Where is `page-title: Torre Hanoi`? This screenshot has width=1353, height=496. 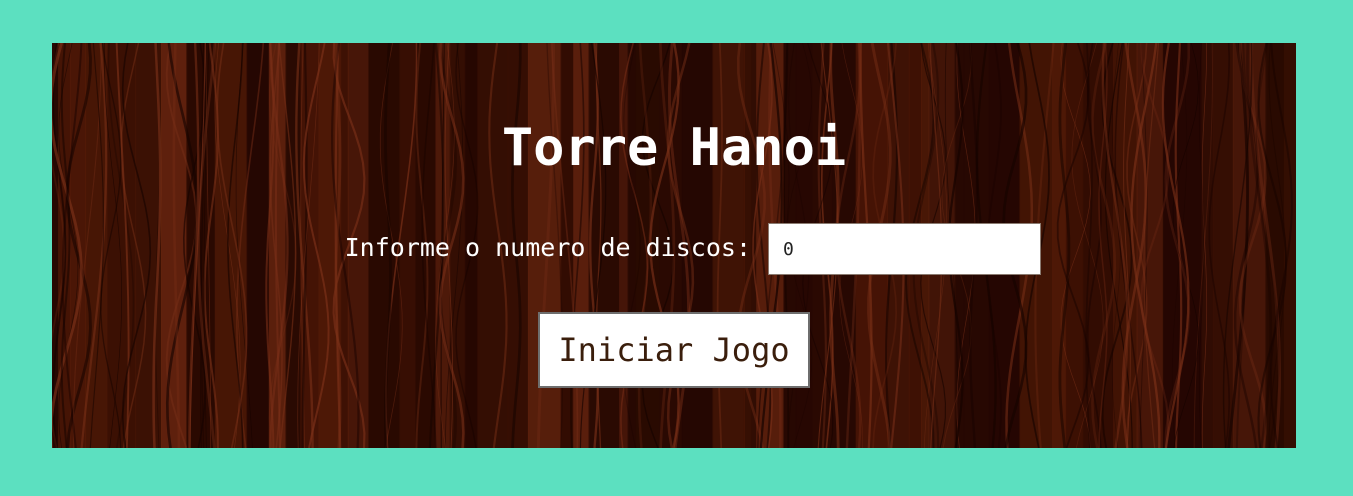
page-title: Torre Hanoi is located at coordinates (674, 148).